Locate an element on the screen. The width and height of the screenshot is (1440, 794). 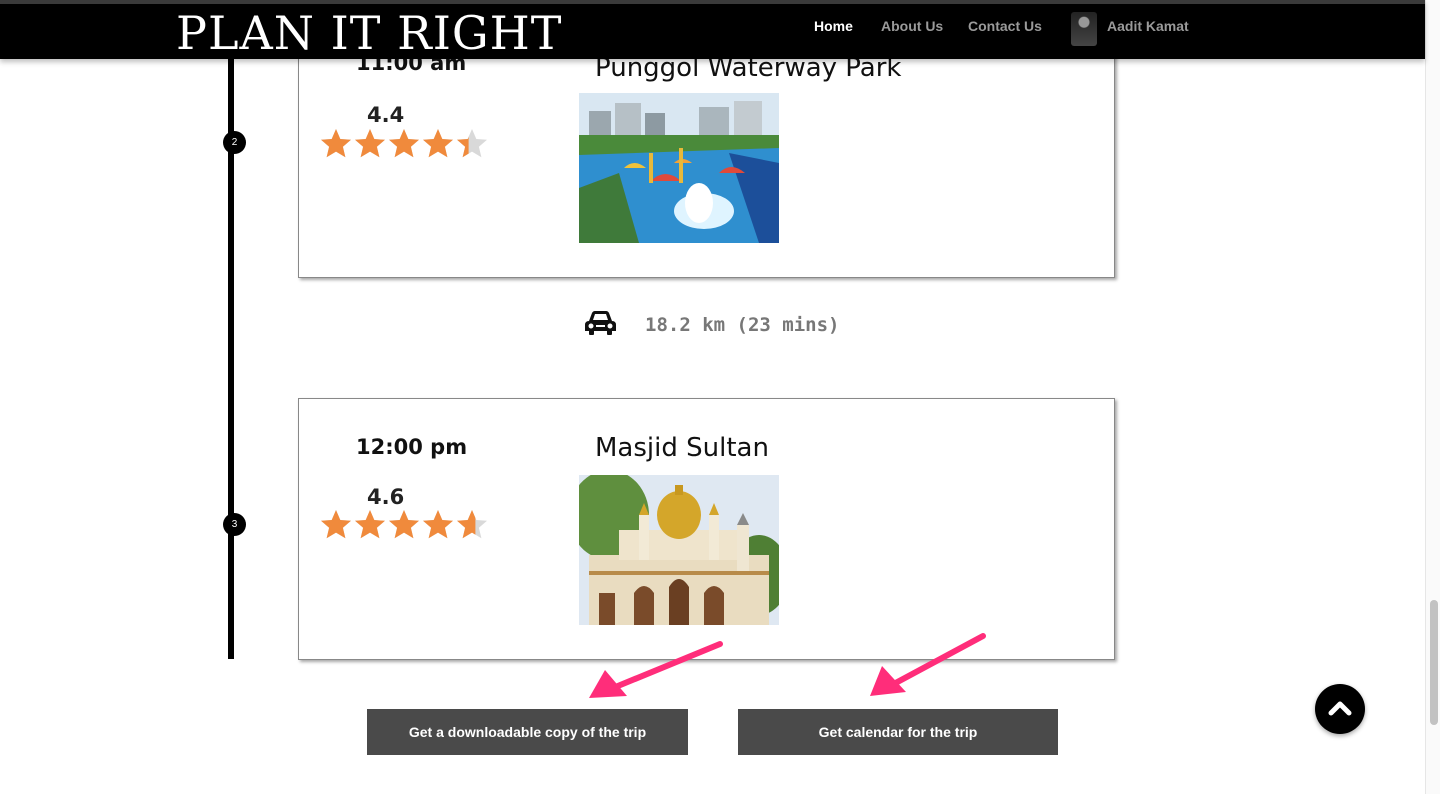
chevron-up-icon is located at coordinates (1340, 708).